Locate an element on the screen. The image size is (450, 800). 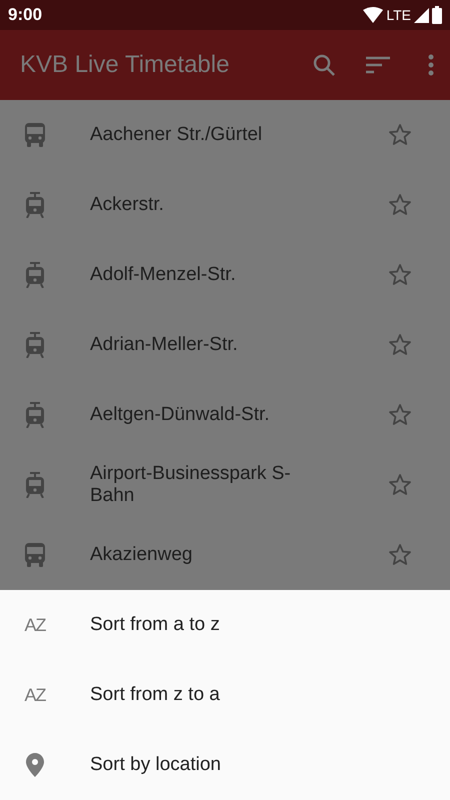
sort-option: Sort by location is located at coordinates (225, 765).